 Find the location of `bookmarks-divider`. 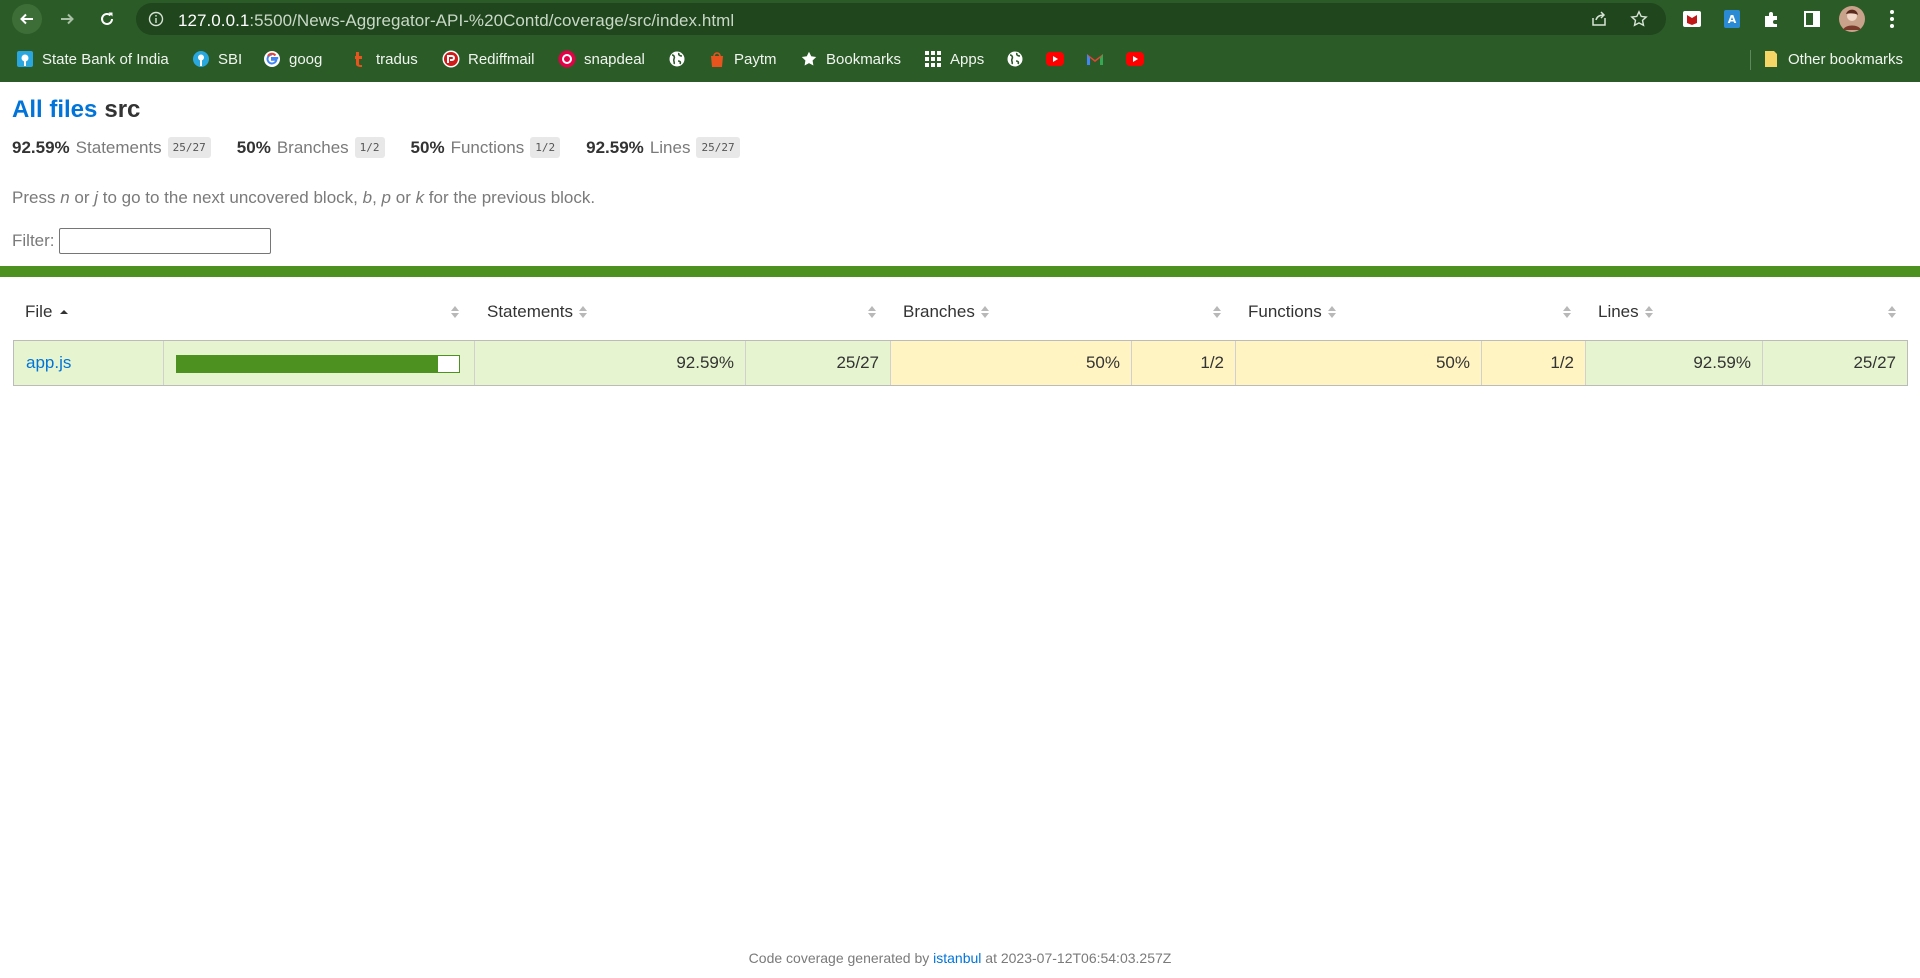

bookmarks-divider is located at coordinates (1750, 60).